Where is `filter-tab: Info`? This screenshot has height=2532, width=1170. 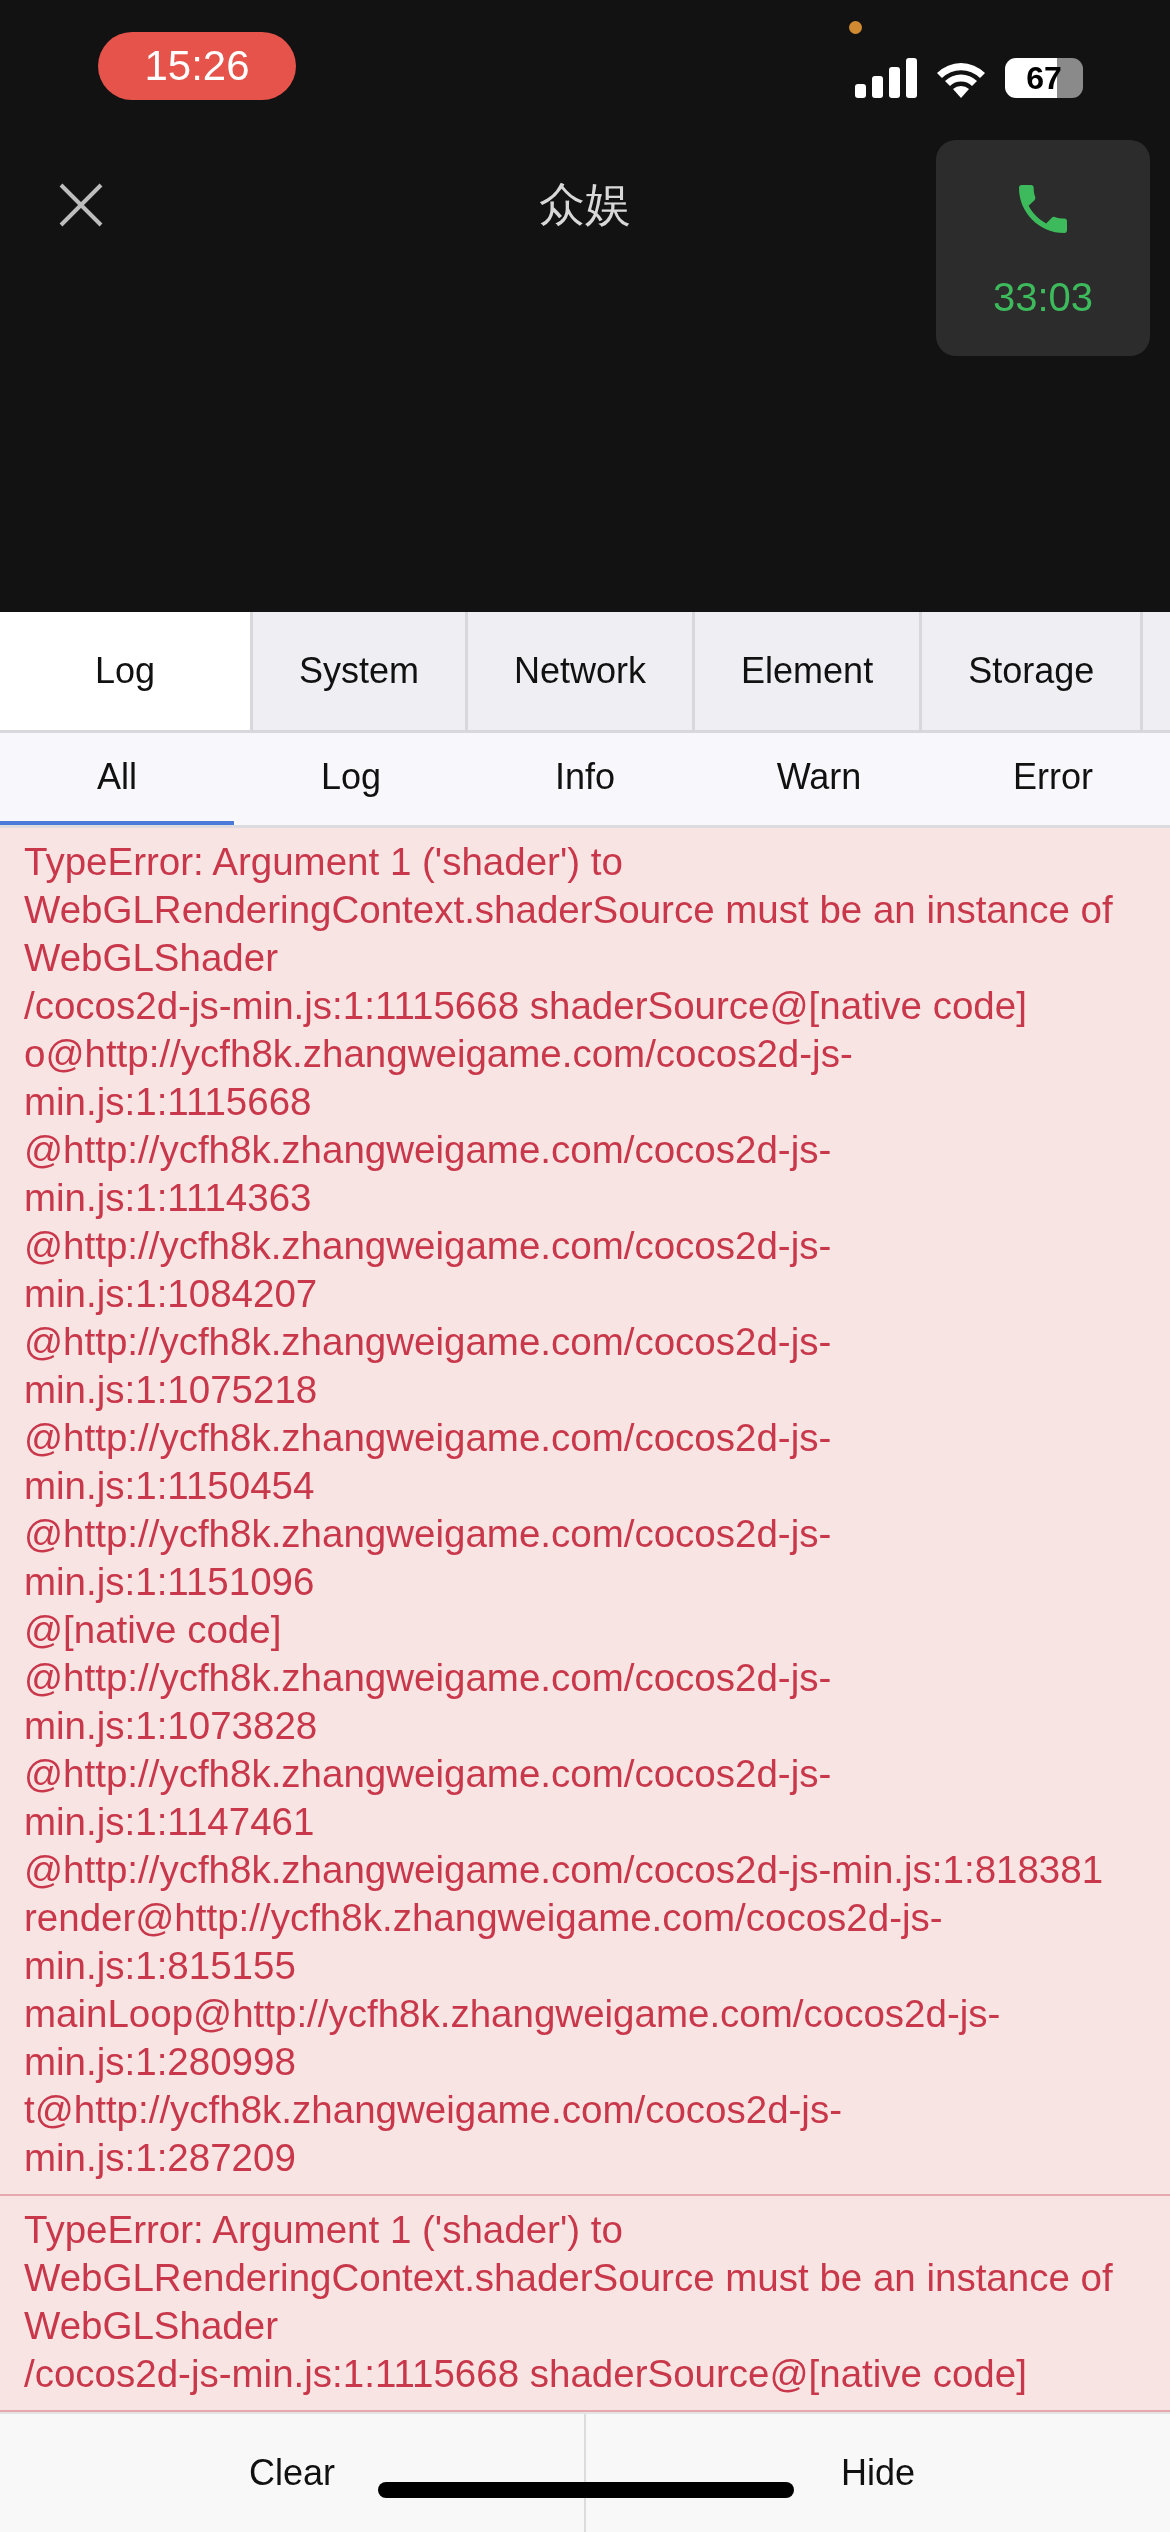 filter-tab: Info is located at coordinates (585, 779).